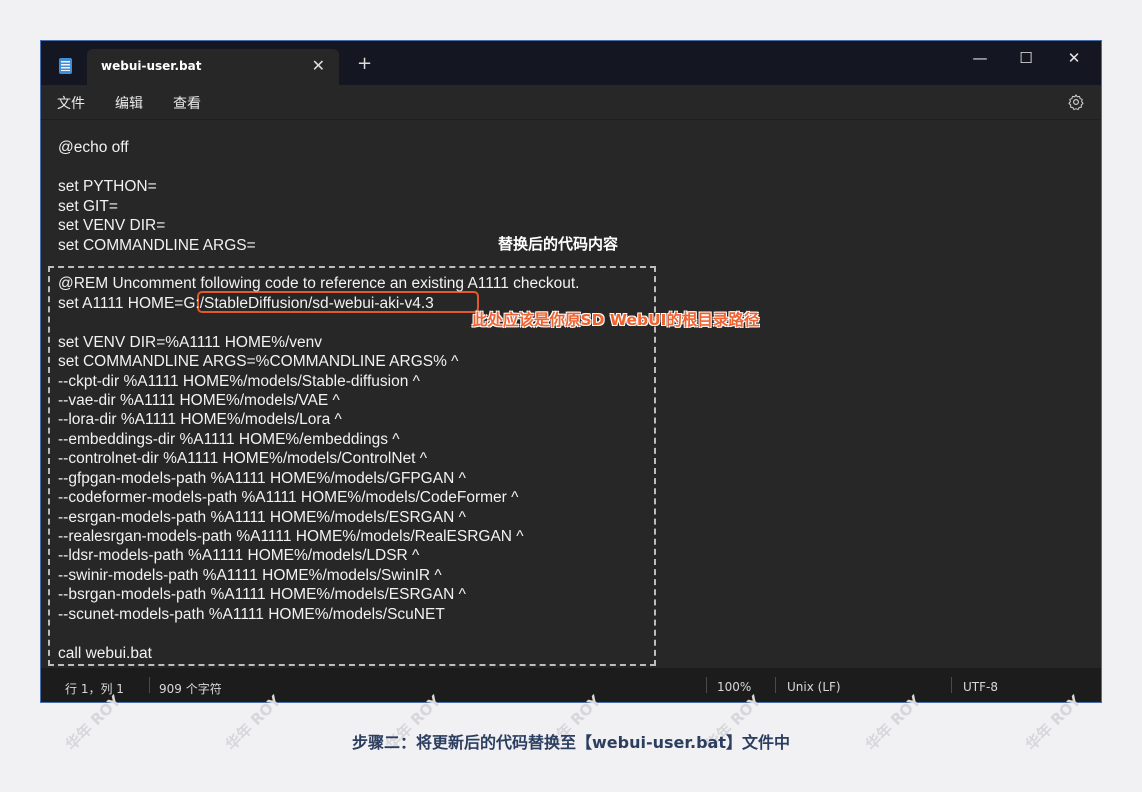 This screenshot has height=792, width=1142. Describe the element at coordinates (558, 244) in the screenshot. I see `annotation-replaced-content: 替换后的代码内容` at that location.